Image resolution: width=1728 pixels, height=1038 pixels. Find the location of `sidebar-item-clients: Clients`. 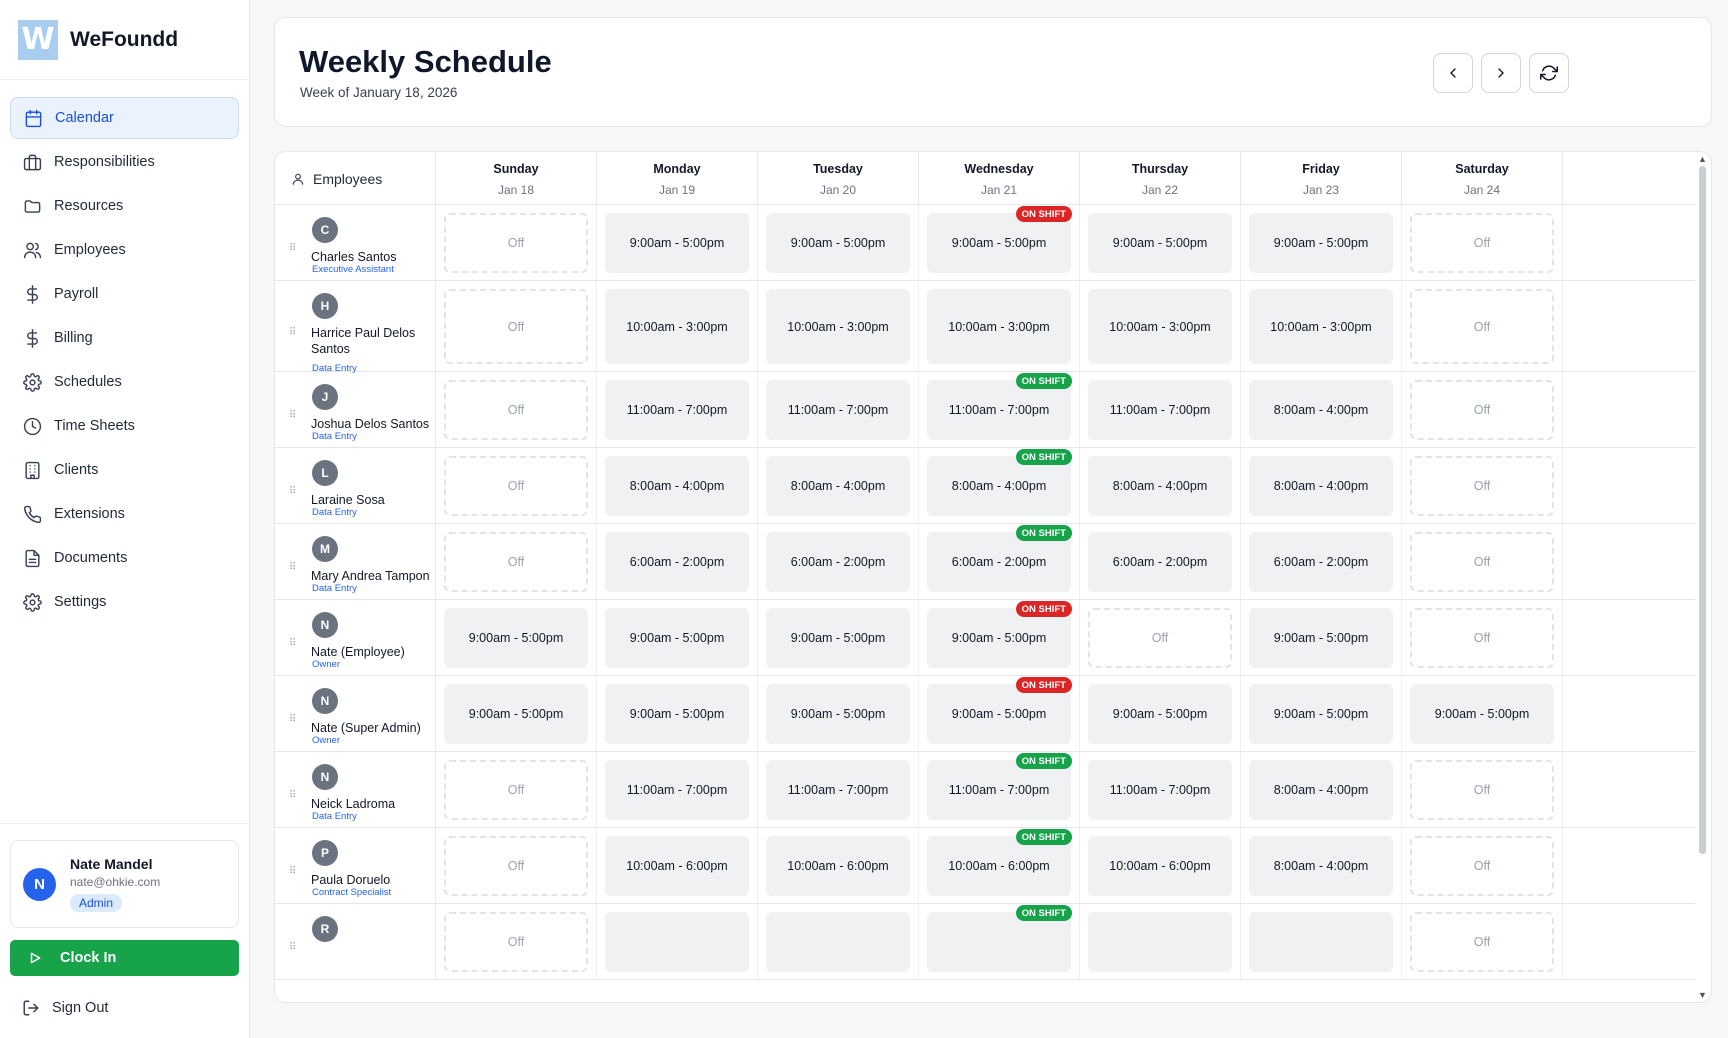

sidebar-item-clients: Clients is located at coordinates (124, 470).